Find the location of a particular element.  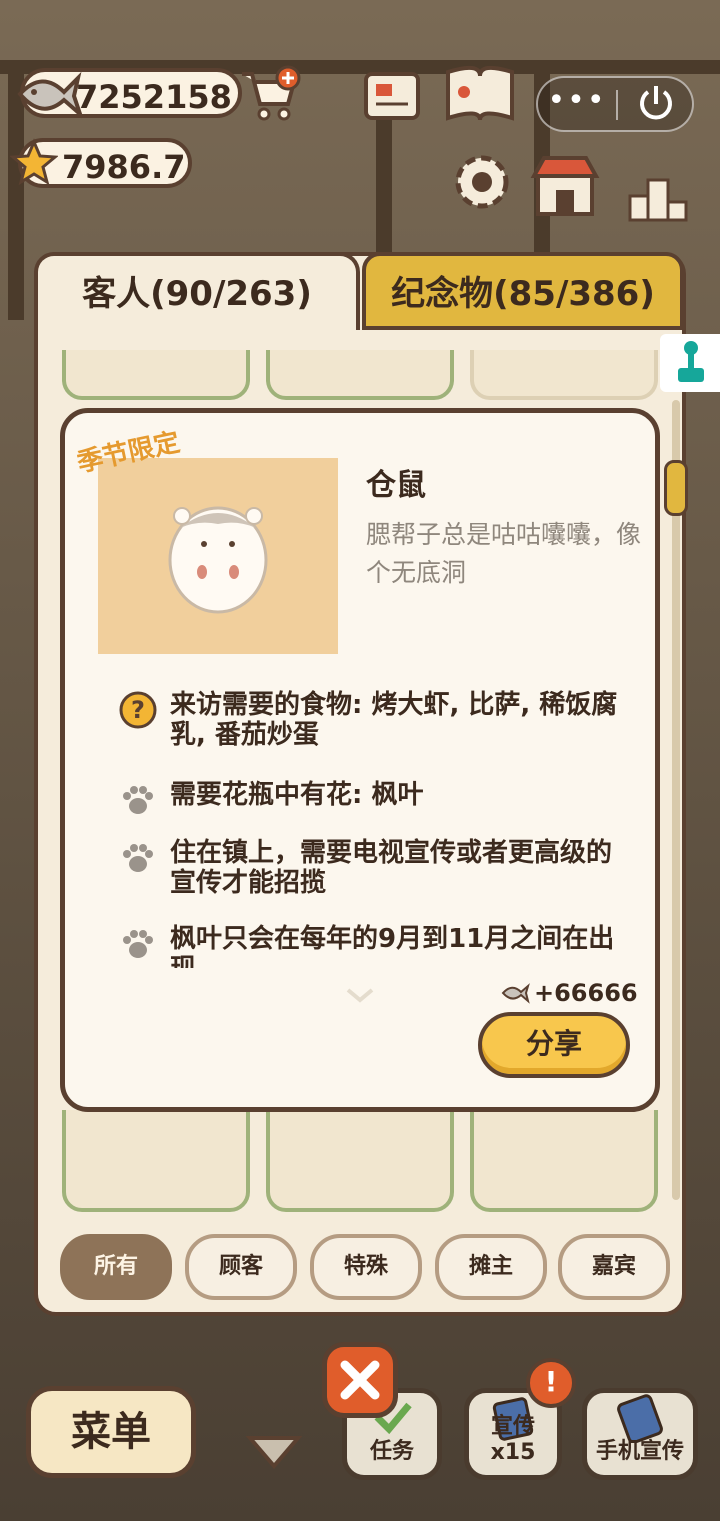

guest-name: 仓鼠 is located at coordinates (396, 485).